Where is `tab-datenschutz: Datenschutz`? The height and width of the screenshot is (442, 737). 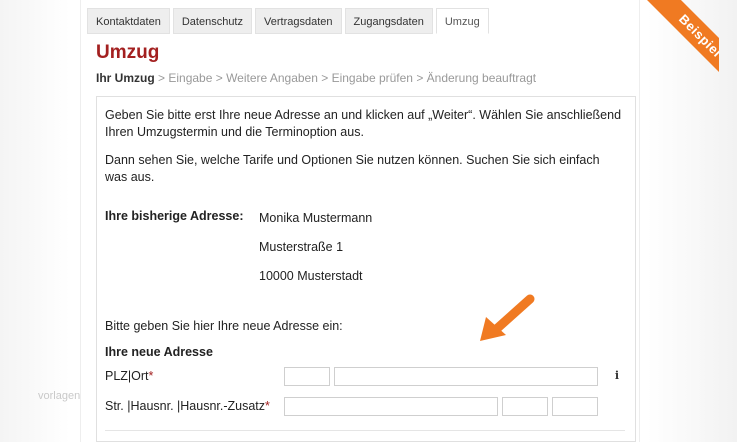
tab-datenschutz: Datenschutz is located at coordinates (212, 21).